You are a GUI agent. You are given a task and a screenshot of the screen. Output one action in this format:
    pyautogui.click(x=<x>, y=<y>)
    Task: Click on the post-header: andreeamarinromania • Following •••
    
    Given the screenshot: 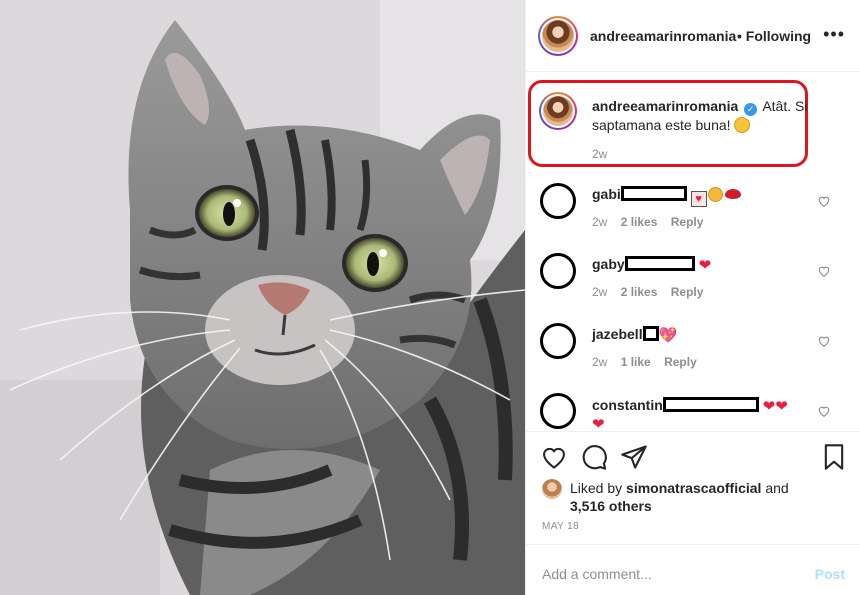 What is the action you would take?
    pyautogui.click(x=693, y=36)
    